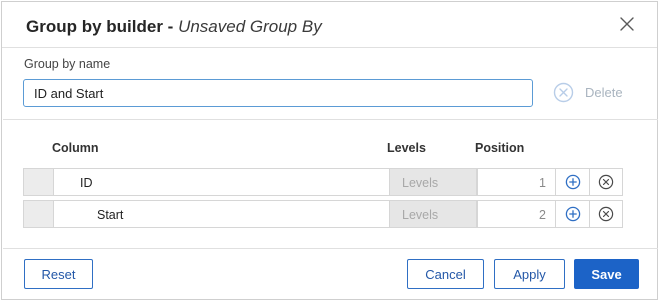 The image size is (660, 303). I want to click on reset-button: Reset, so click(58, 274).